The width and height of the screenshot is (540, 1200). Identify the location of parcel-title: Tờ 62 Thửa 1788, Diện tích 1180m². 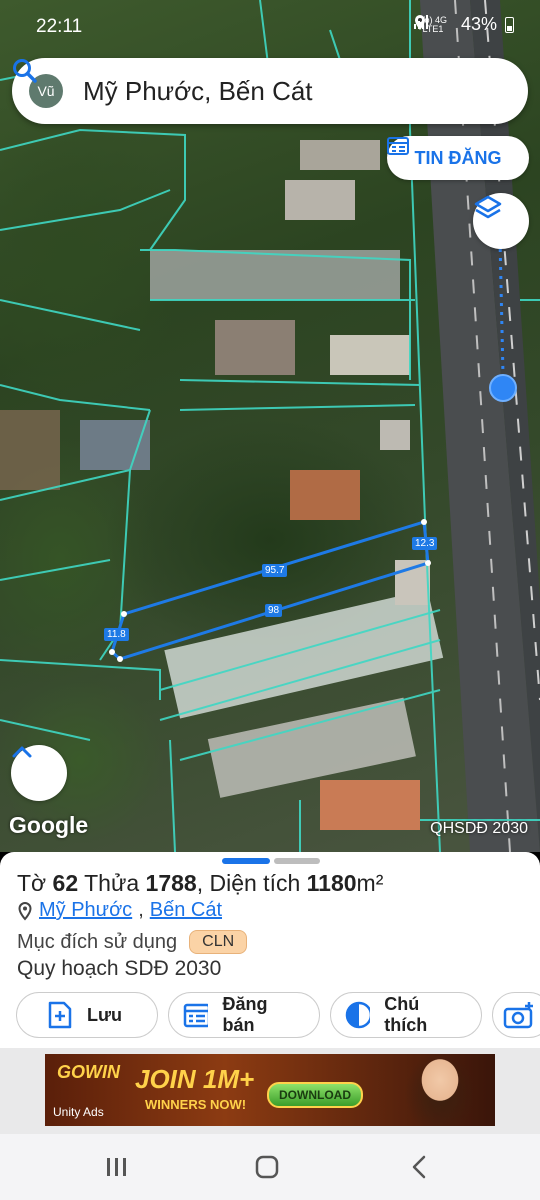
(200, 883).